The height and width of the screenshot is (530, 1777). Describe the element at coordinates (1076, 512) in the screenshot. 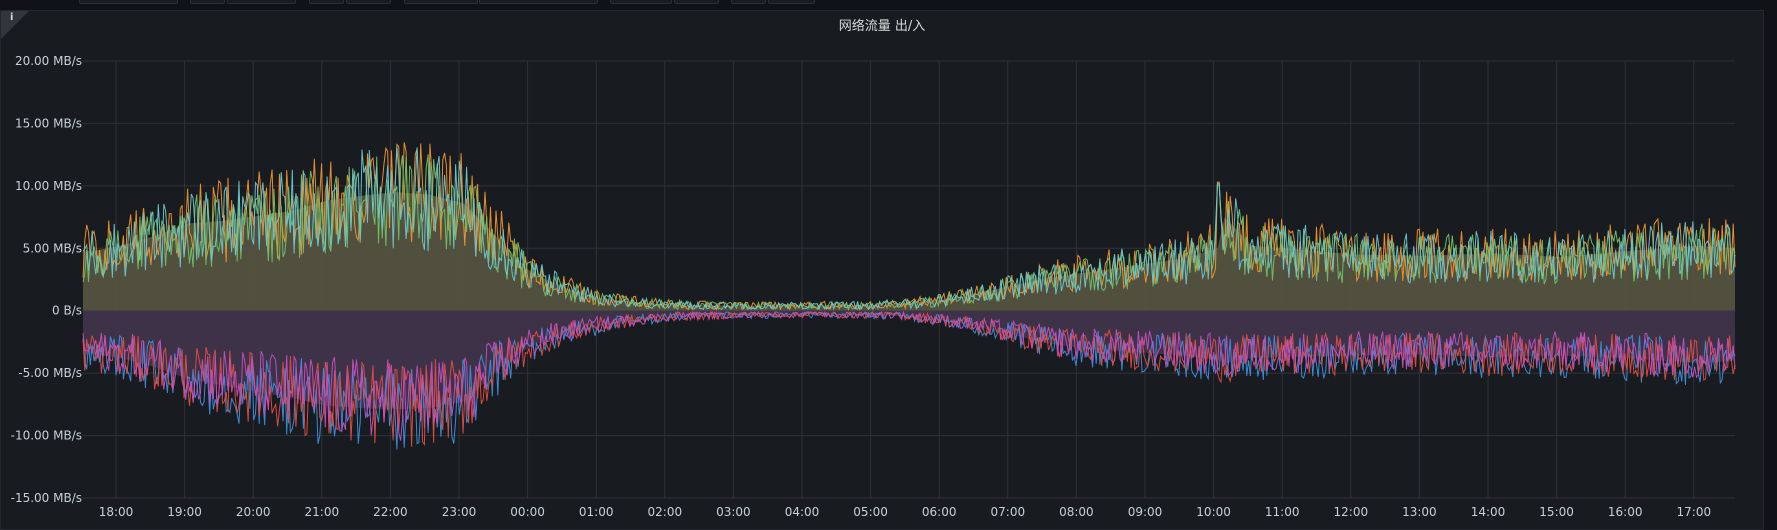

I see `x-tick-label: 08:00` at that location.